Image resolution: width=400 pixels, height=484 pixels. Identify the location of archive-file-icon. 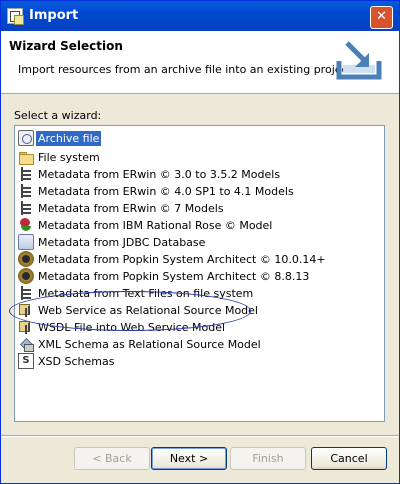
(26, 138).